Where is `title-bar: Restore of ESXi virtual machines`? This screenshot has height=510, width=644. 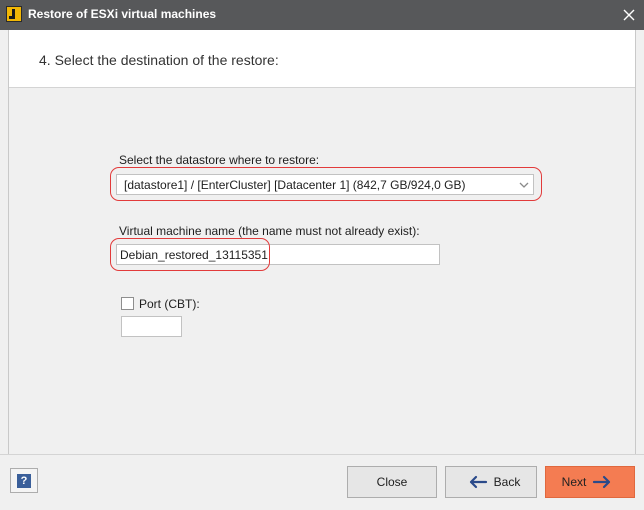
title-bar: Restore of ESXi virtual machines is located at coordinates (322, 15).